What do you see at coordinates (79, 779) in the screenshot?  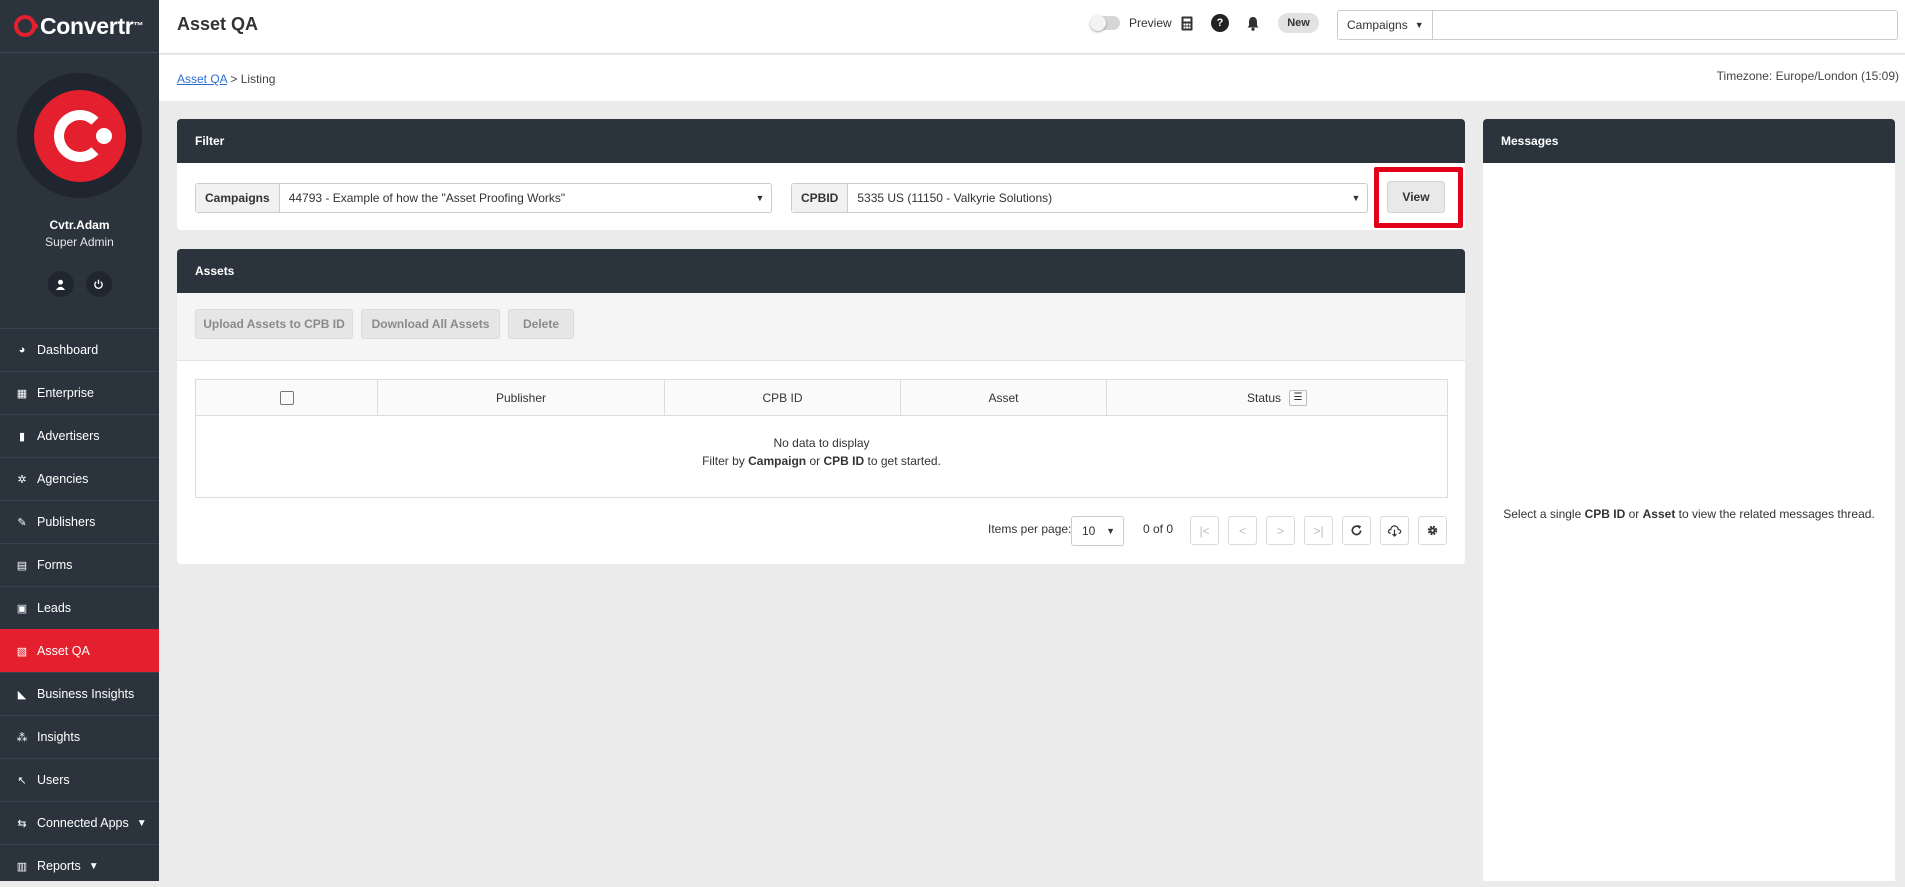 I see `sidebar-item-users: ↖ Users` at bounding box center [79, 779].